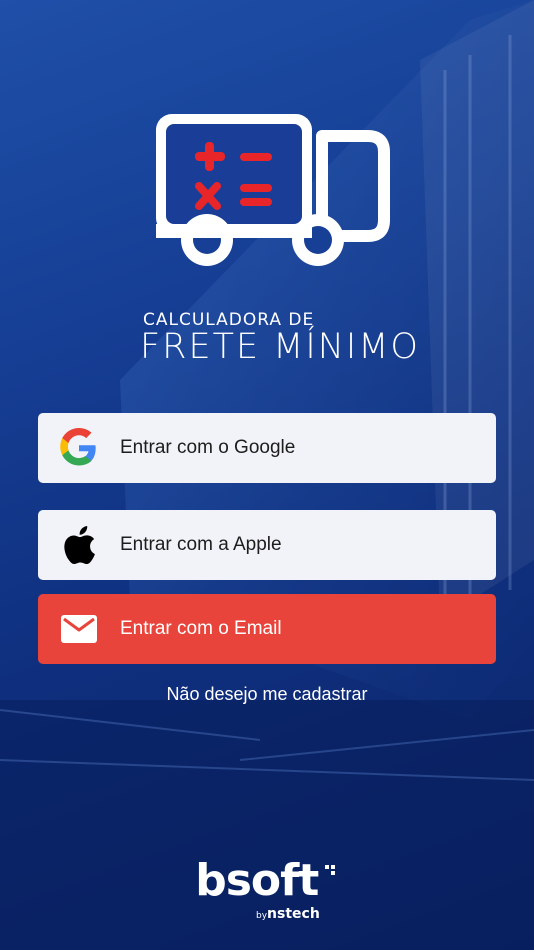 The width and height of the screenshot is (534, 950). I want to click on skip-registration-link: Não desejo me cadastrar, so click(267, 694).